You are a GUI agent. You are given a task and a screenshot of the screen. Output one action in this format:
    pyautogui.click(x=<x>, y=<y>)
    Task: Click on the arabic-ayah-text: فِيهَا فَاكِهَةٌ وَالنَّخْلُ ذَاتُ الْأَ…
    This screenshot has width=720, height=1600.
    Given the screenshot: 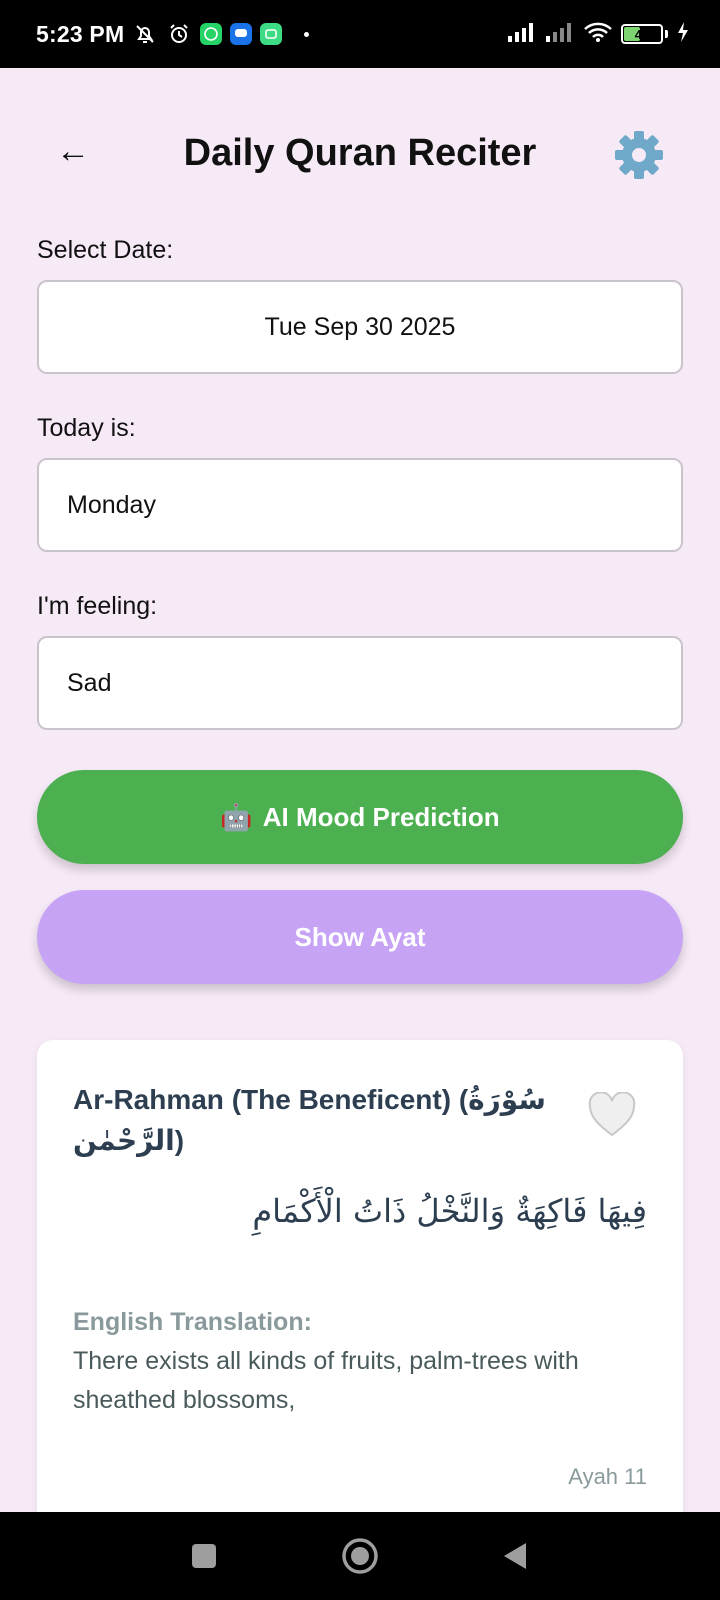 What is the action you would take?
    pyautogui.click(x=449, y=1211)
    